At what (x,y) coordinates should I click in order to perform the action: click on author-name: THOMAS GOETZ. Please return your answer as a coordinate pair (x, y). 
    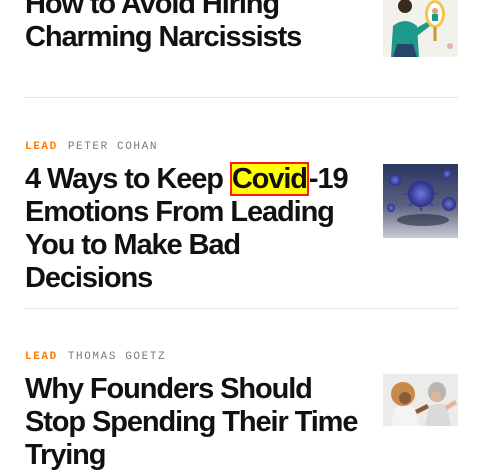
    Looking at the image, I should click on (117, 357).